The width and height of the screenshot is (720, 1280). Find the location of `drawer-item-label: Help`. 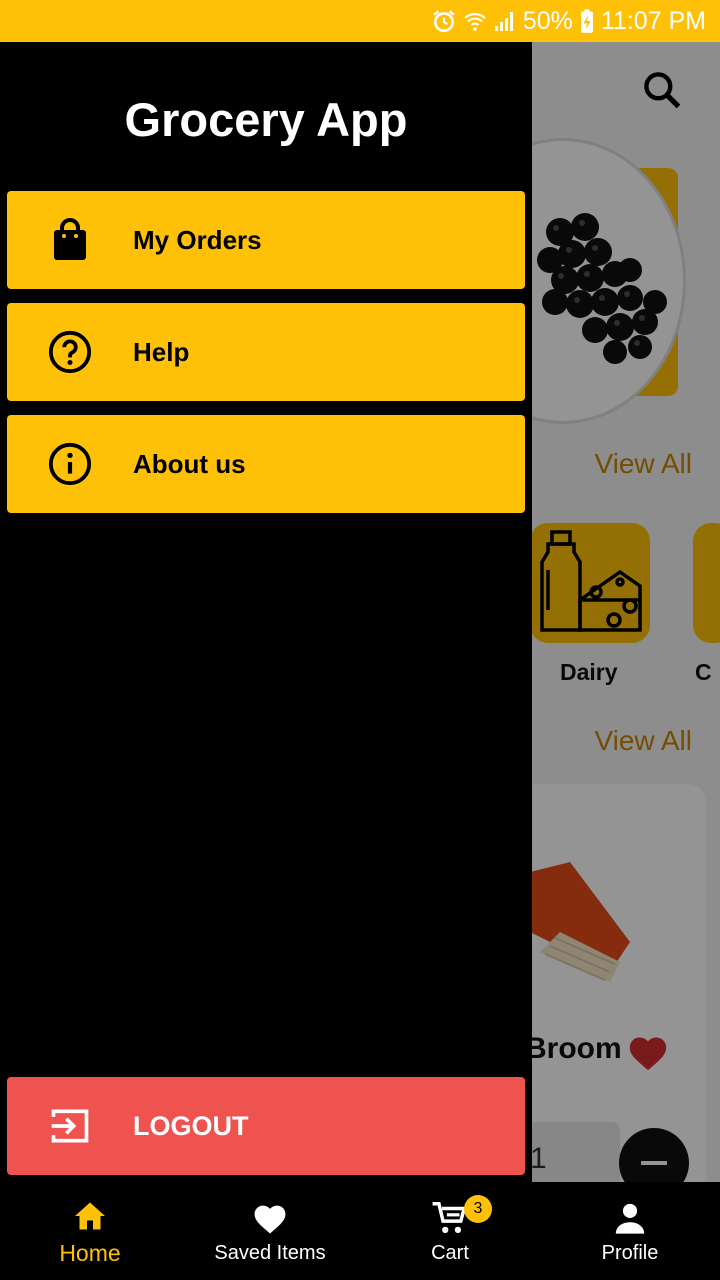

drawer-item-label: Help is located at coordinates (161, 351).